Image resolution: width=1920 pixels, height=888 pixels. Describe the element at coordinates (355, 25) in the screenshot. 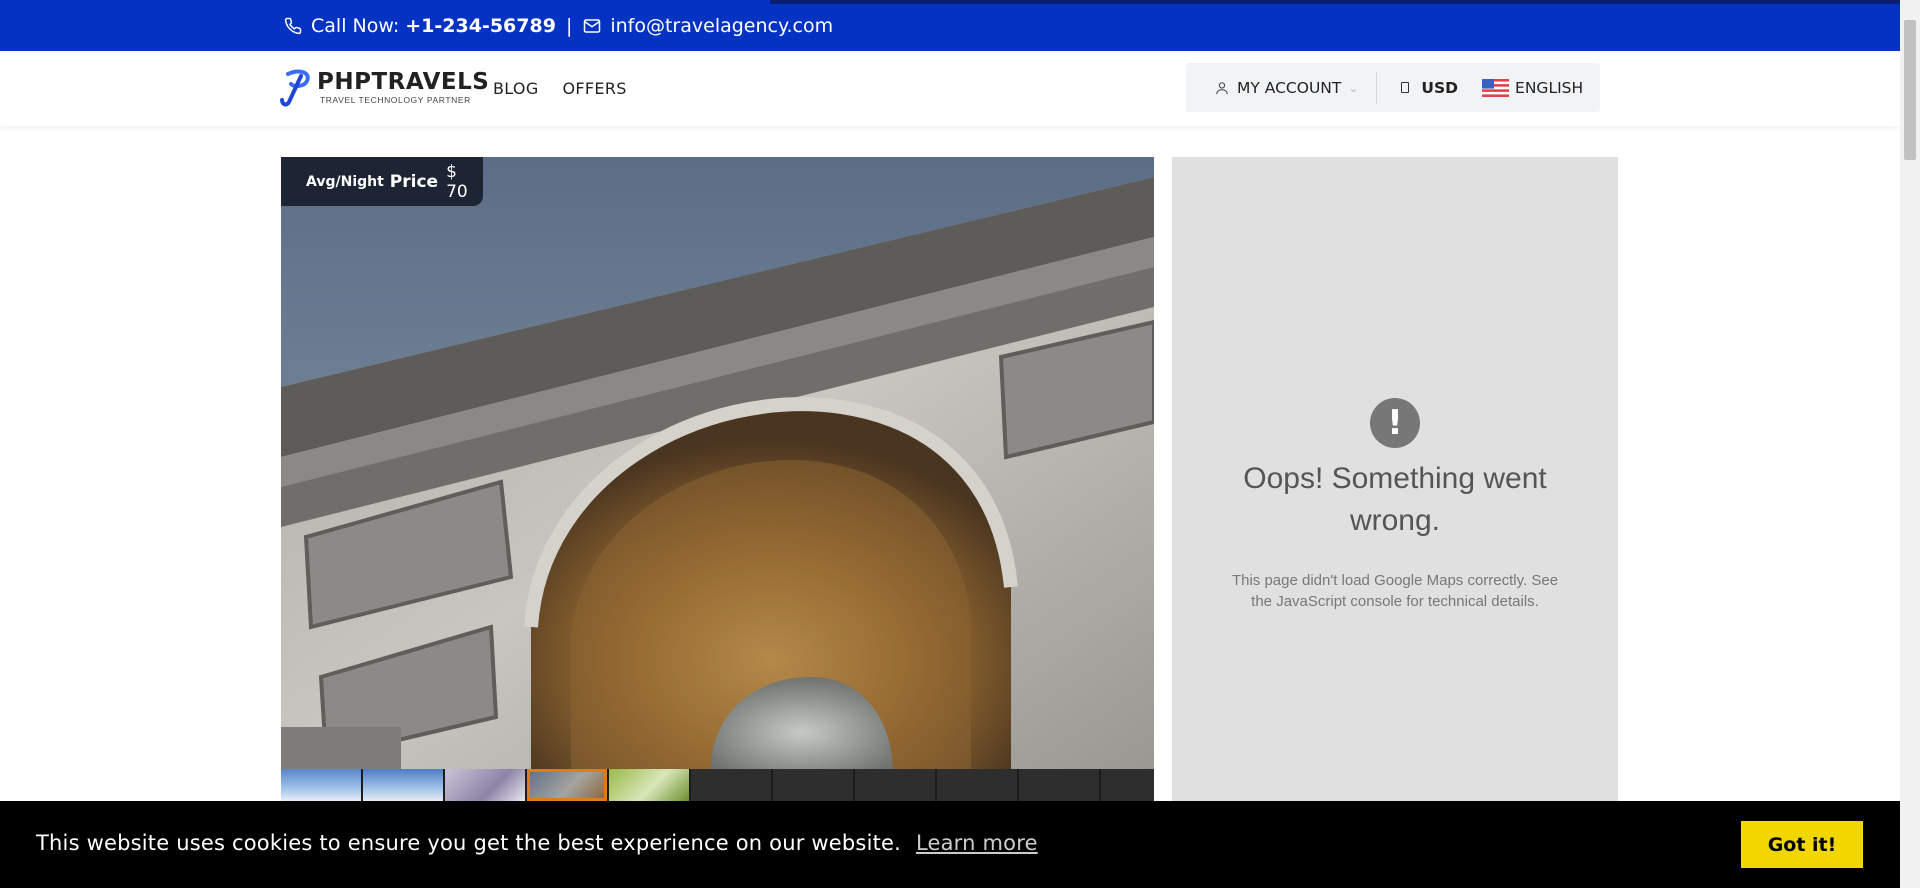

I see `call-now-label: Call Now:` at that location.